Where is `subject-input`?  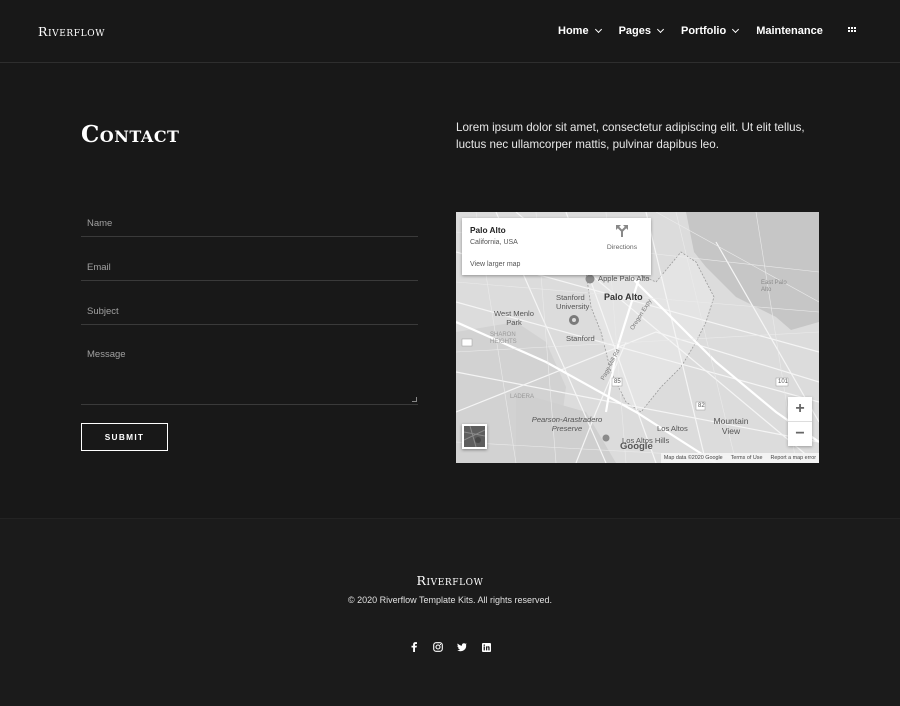 subject-input is located at coordinates (249, 311).